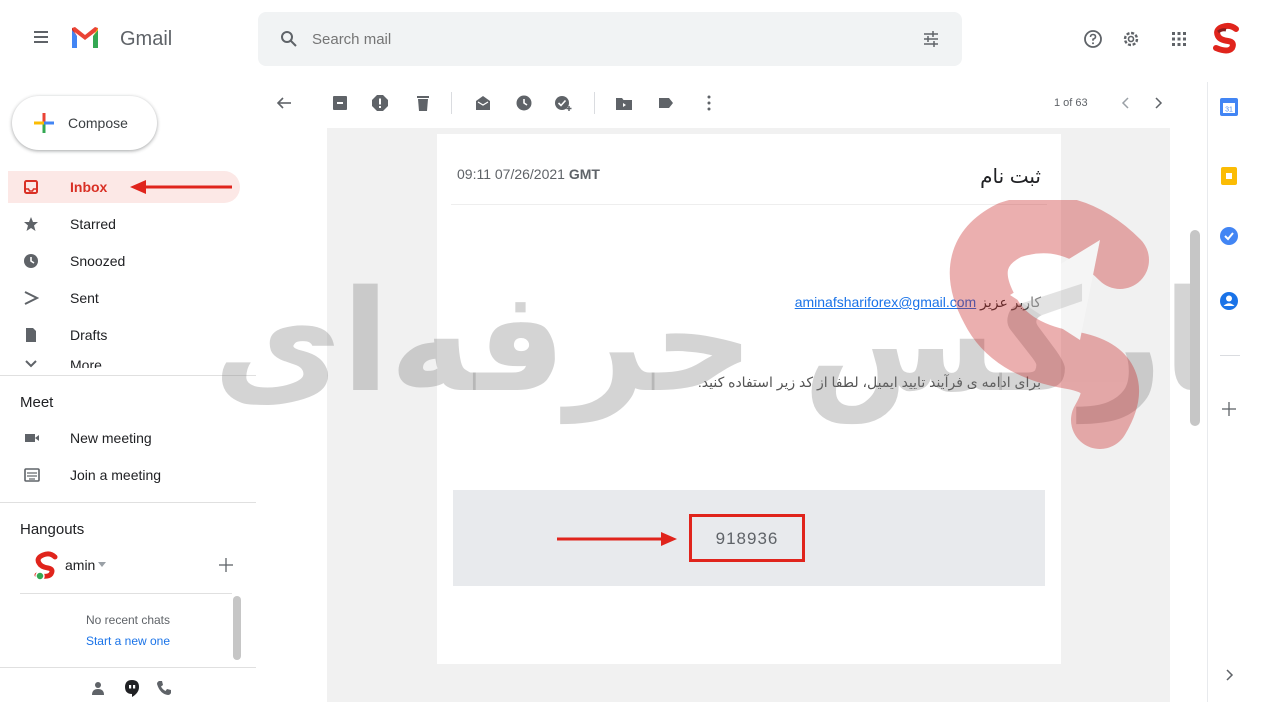 The width and height of the screenshot is (1262, 702). I want to click on message-divider, so click(749, 204).